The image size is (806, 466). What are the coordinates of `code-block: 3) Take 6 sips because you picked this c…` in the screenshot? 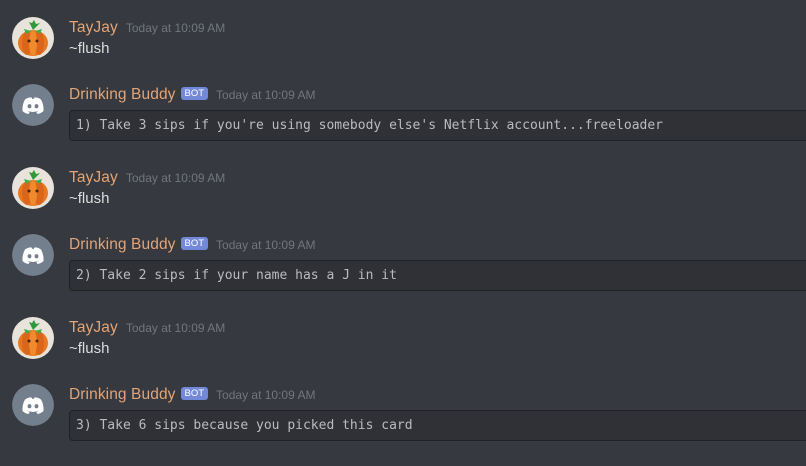 It's located at (437, 425).